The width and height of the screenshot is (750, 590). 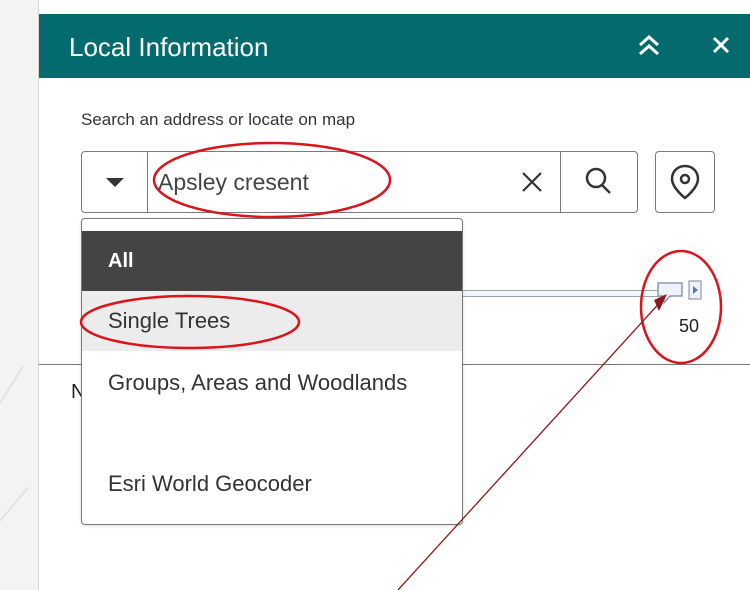 What do you see at coordinates (272, 404) in the screenshot?
I see `dropdown-option-groups-areas-woodlands: Groups, Areas and Woodlands` at bounding box center [272, 404].